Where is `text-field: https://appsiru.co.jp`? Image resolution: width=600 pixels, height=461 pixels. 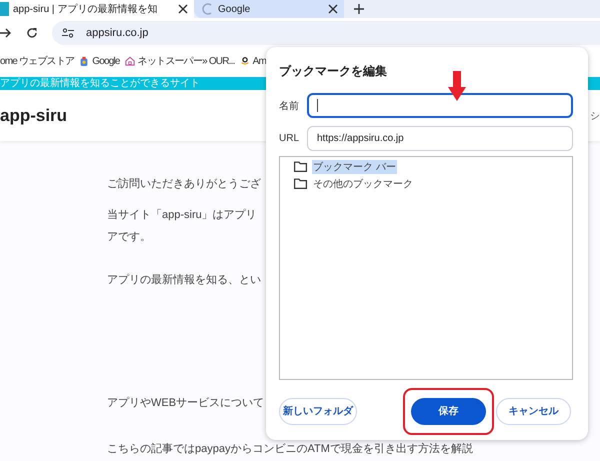
text-field: https://appsiru.co.jp is located at coordinates (440, 138).